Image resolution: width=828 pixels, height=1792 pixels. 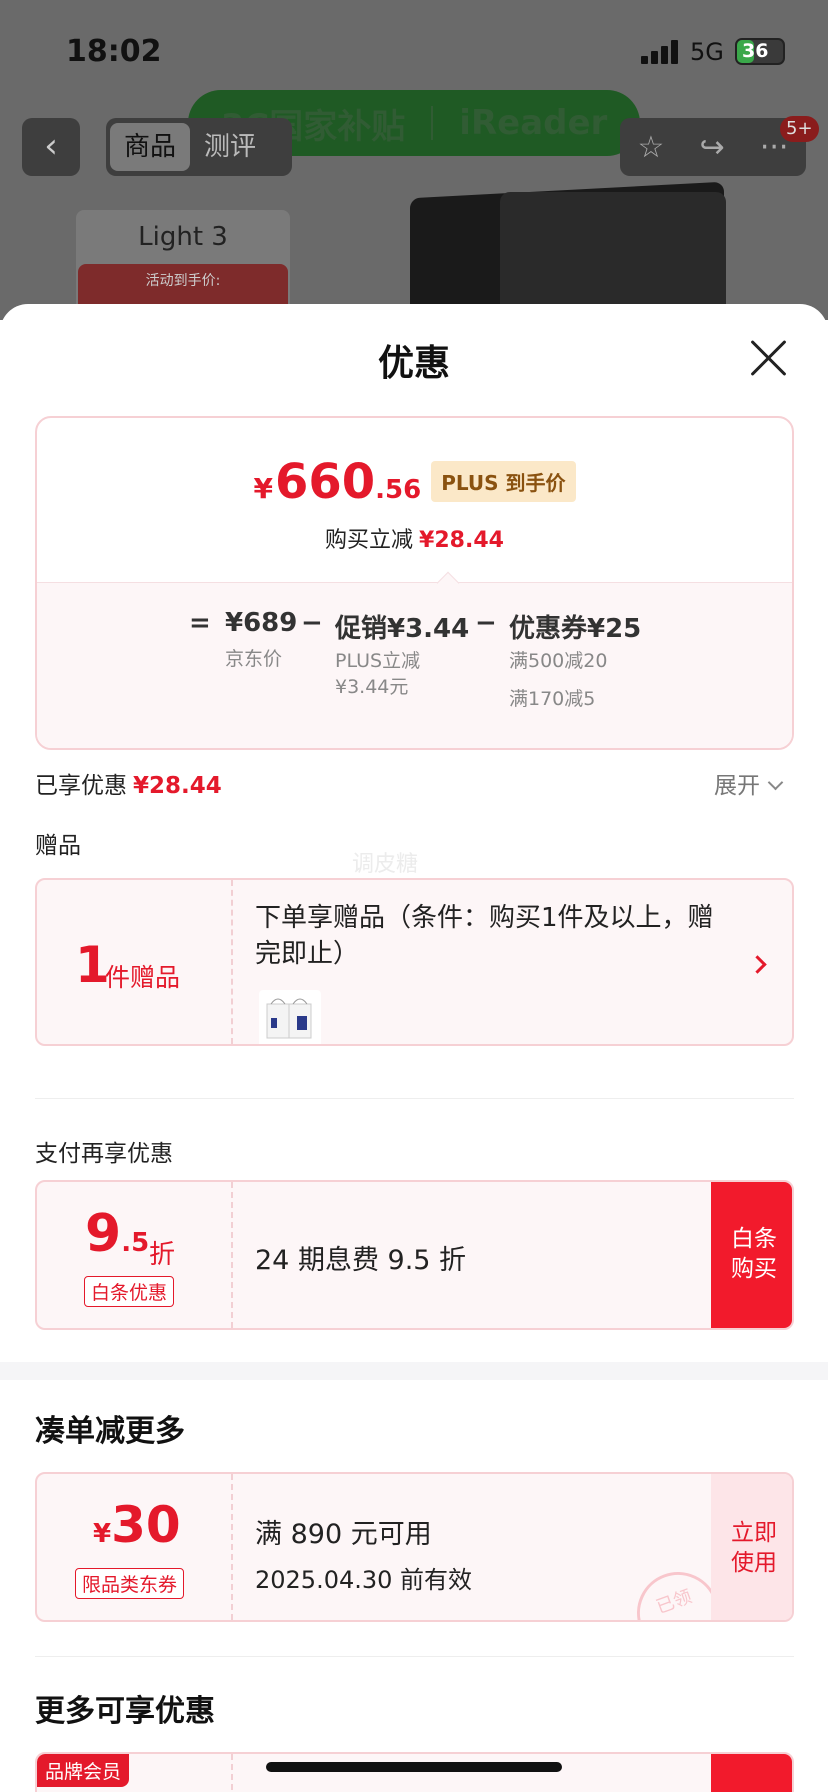 I want to click on use-coupon-button: 立即 使用, so click(x=751, y=1547).